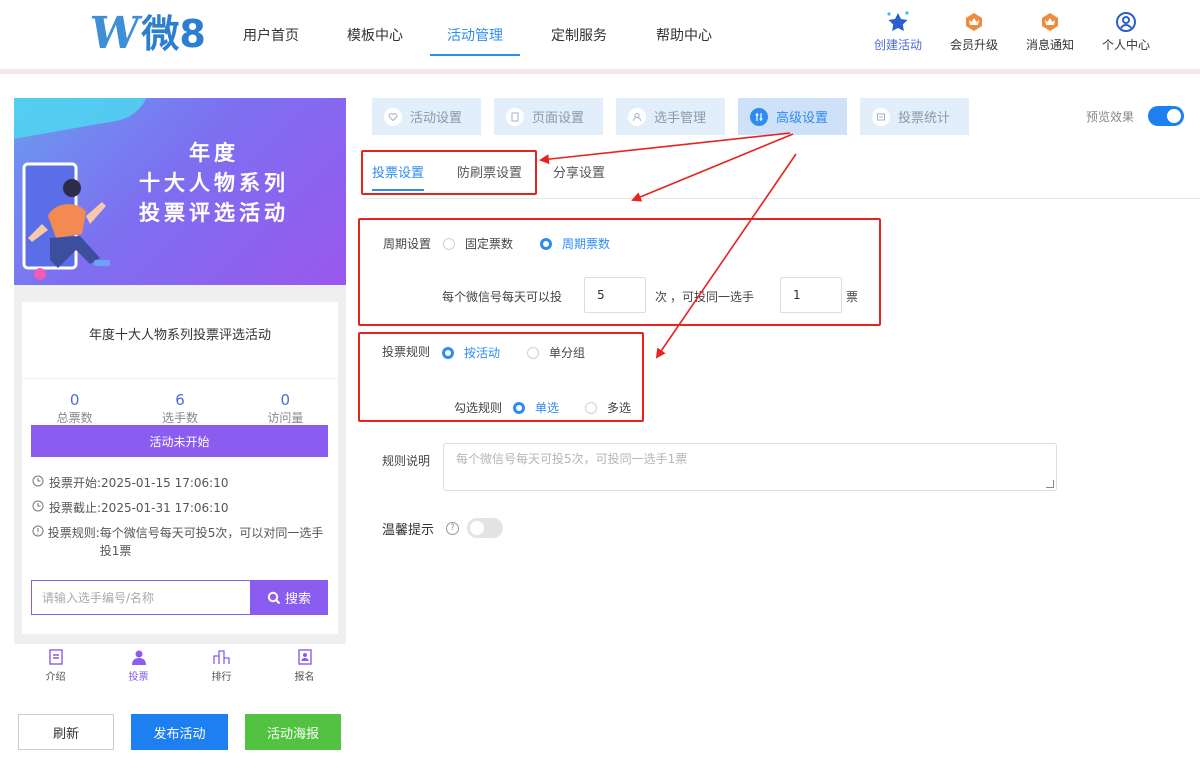  I want to click on arrow-to-rule, so click(726, 256).